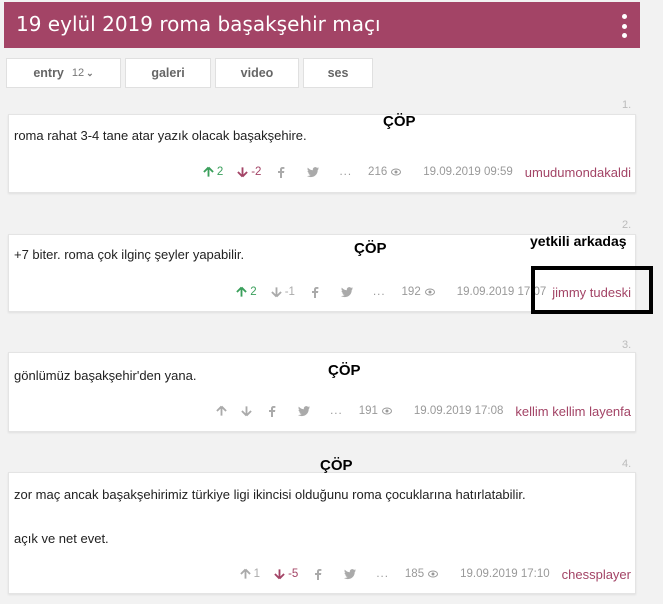  Describe the element at coordinates (105, 375) in the screenshot. I see `entry-content: gönlümüz başakşehir'den yana.` at that location.